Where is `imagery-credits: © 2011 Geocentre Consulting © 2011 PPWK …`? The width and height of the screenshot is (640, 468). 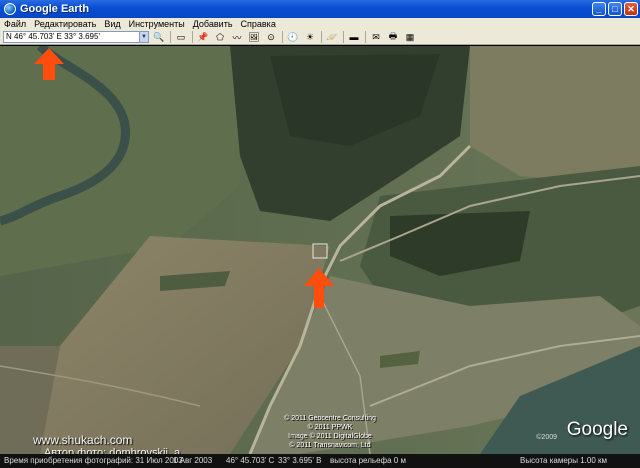 imagery-credits: © 2011 Geocentre Consulting © 2011 PPWK … is located at coordinates (330, 432).